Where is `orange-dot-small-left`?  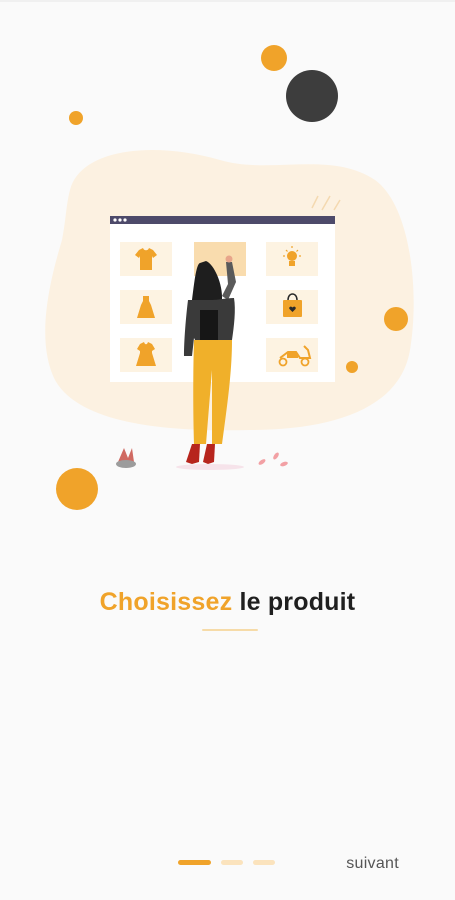 orange-dot-small-left is located at coordinates (76, 118).